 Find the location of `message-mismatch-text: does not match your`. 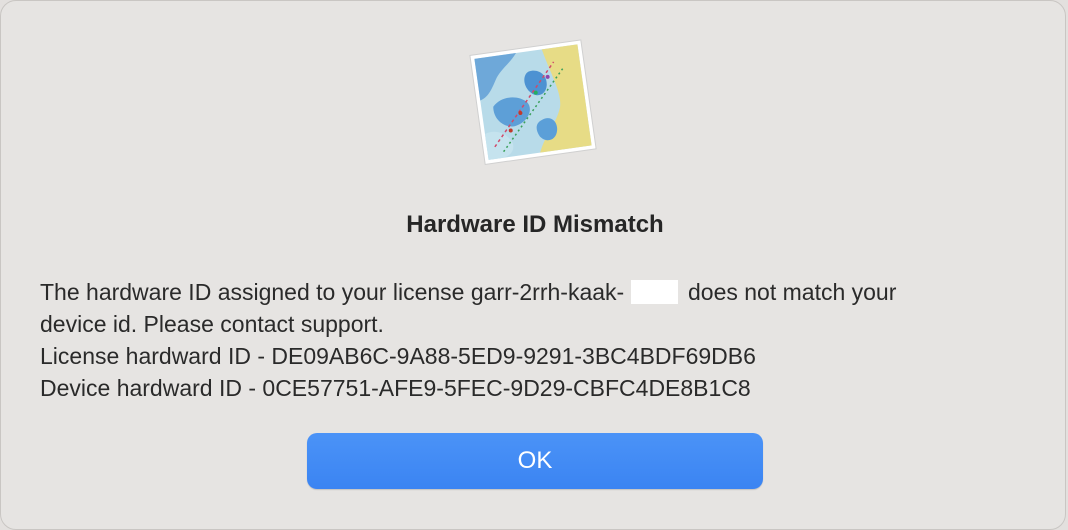

message-mismatch-text: does not match your is located at coordinates (792, 292).